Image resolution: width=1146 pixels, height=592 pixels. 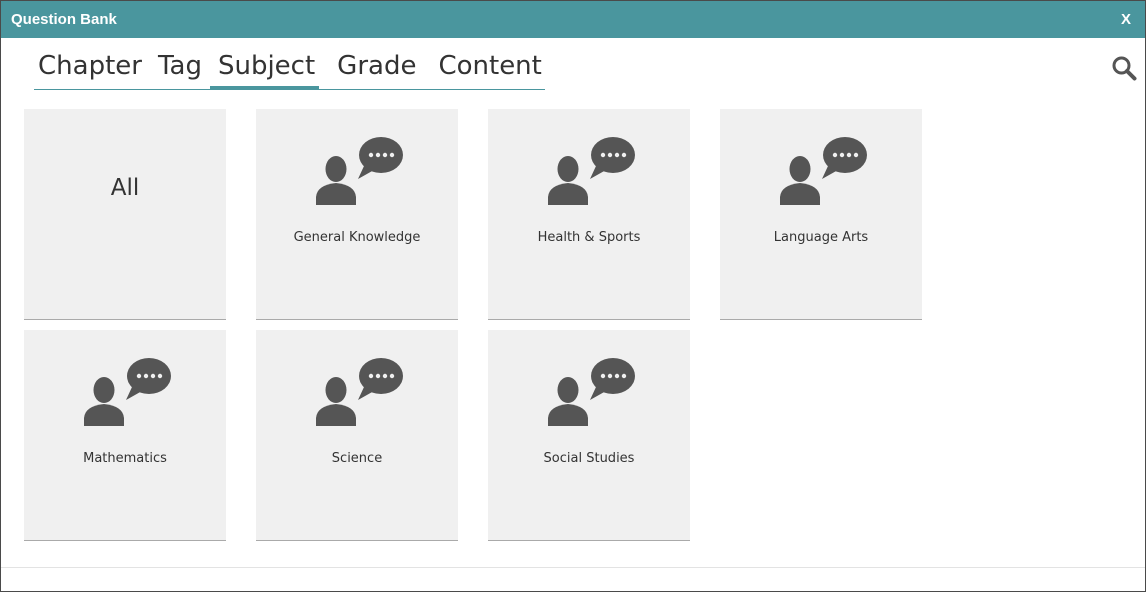 What do you see at coordinates (589, 214) in the screenshot?
I see `subject-card-health-sports: Health & Sports` at bounding box center [589, 214].